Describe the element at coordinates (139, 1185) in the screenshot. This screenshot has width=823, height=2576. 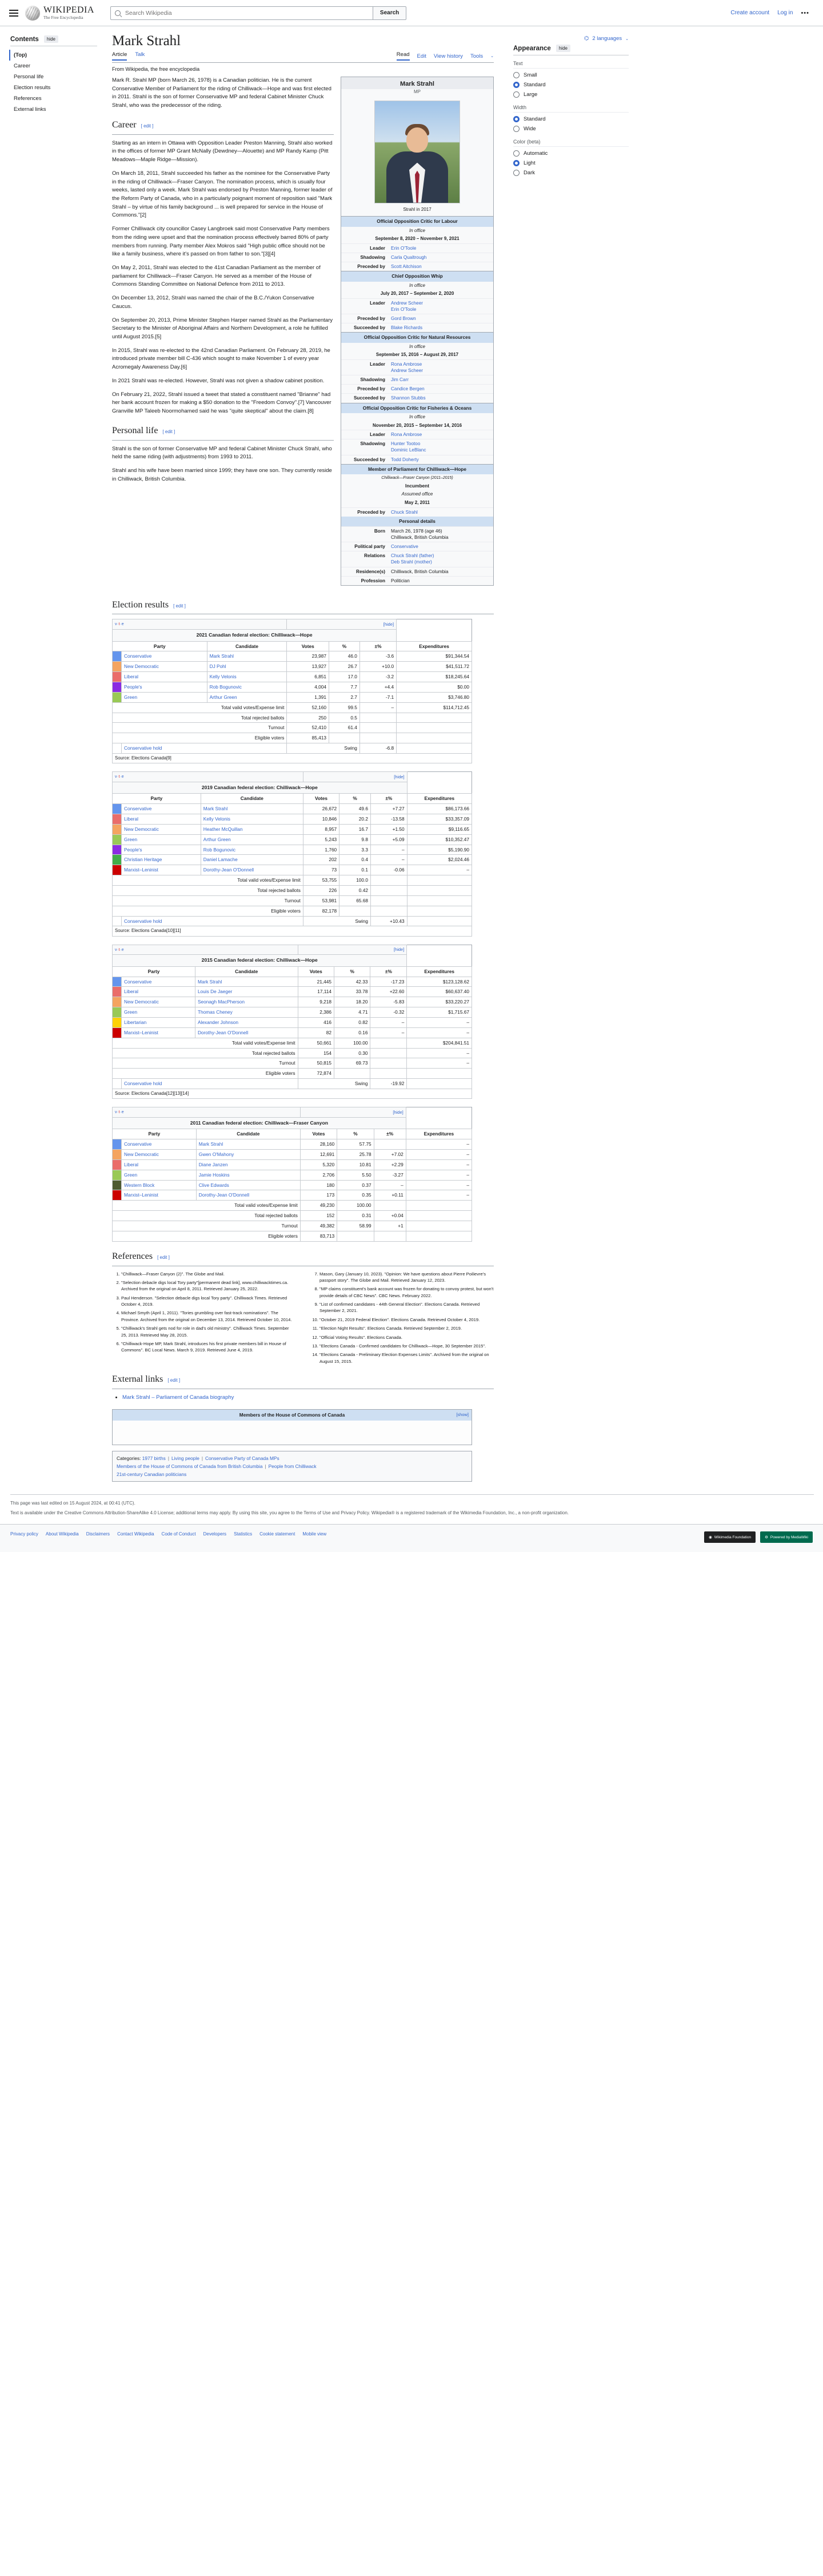
I see `party-name: Western Block` at that location.